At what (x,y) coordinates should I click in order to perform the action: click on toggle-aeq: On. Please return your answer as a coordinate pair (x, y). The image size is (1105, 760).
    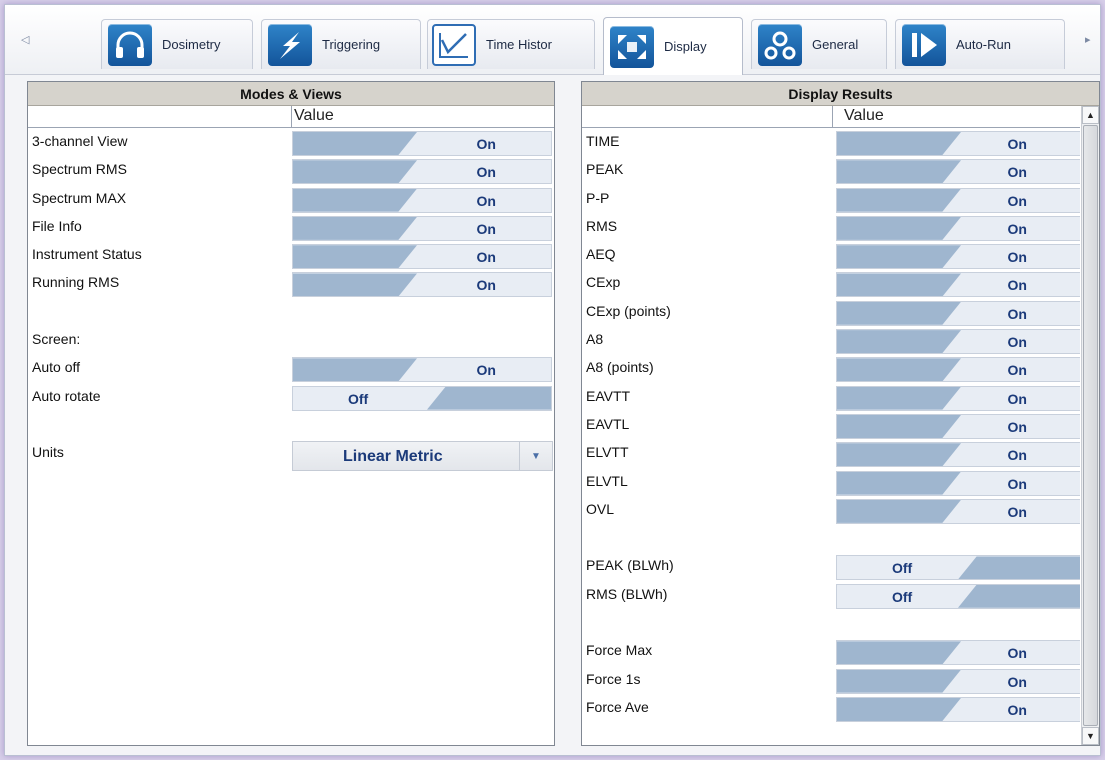
    Looking at the image, I should click on (958, 257).